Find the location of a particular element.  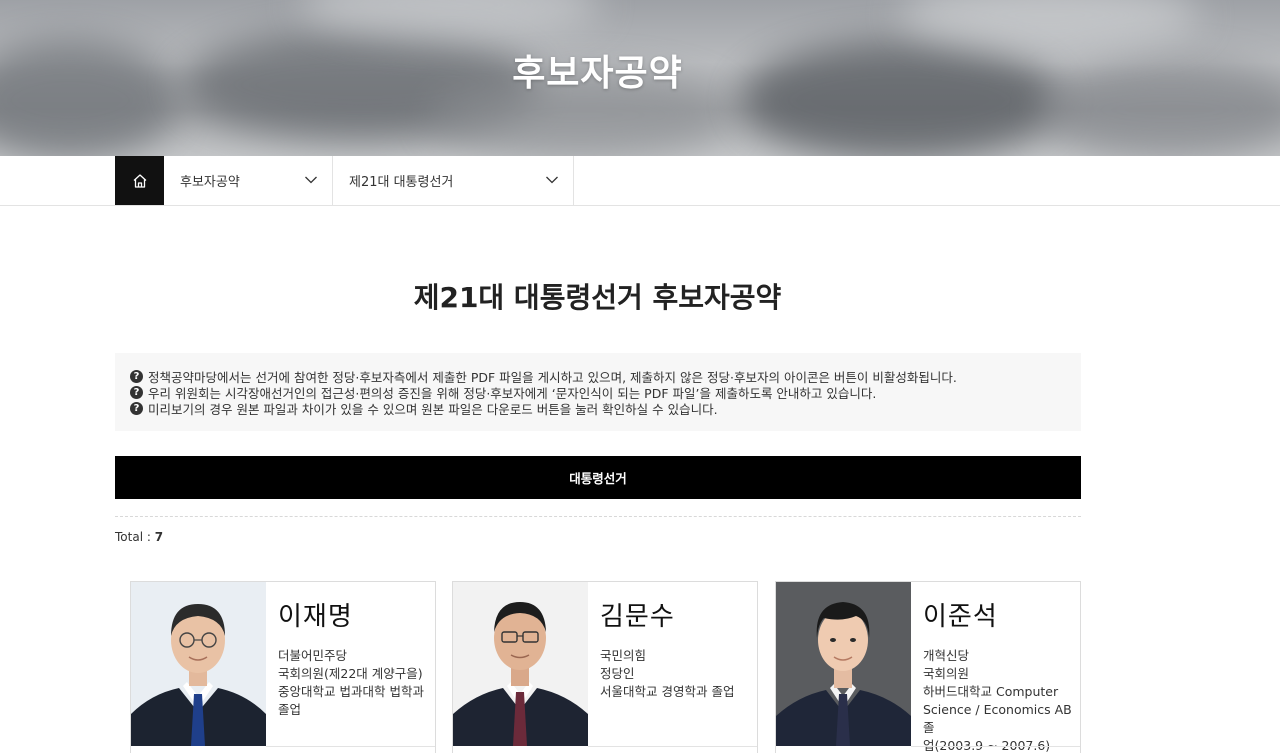

candidate-card: 김문수 국민의힘 정당인 서울대학교 경영학과 졸업 is located at coordinates (605, 667).